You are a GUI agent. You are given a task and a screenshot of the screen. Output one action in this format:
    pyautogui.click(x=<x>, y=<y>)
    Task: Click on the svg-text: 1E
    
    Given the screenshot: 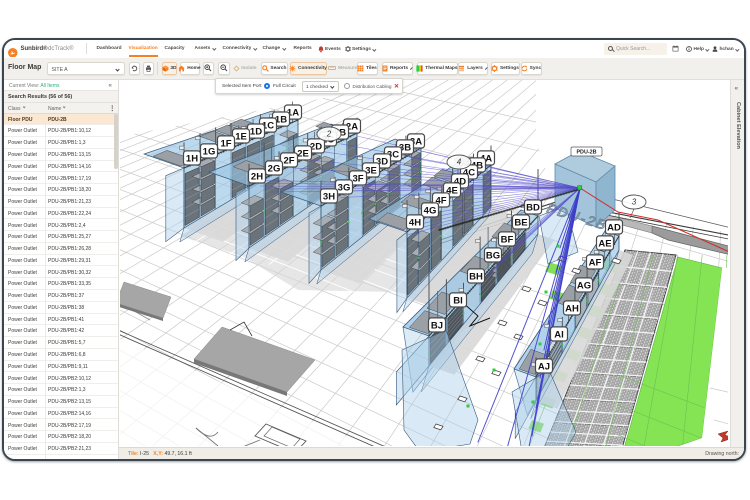 What is the action you would take?
    pyautogui.click(x=241, y=136)
    